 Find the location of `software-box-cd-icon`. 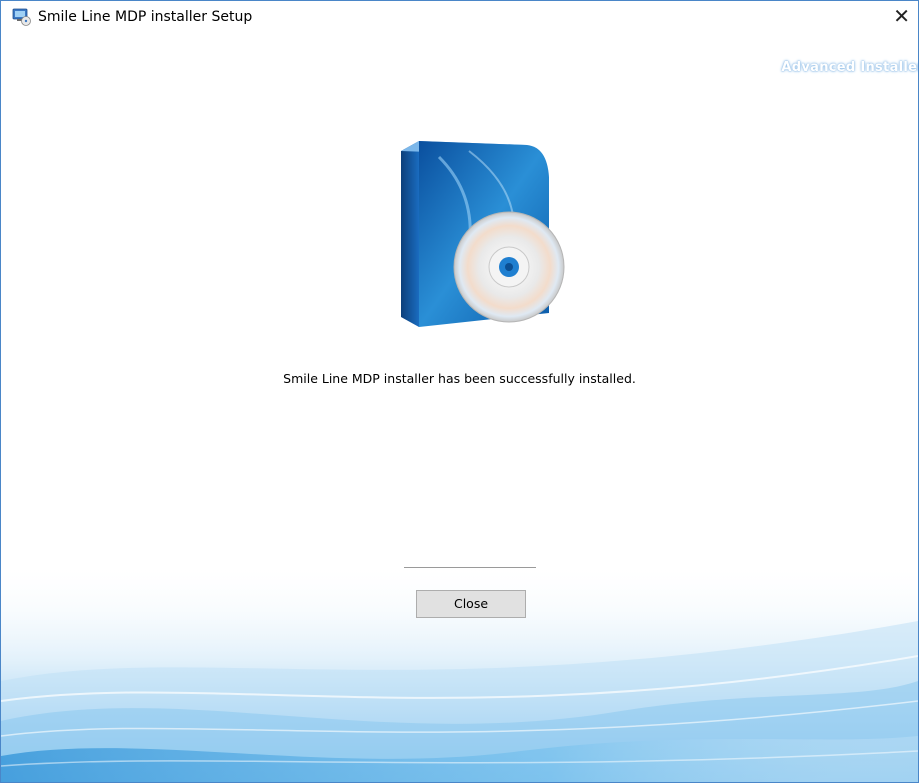

software-box-cd-icon is located at coordinates (483, 234).